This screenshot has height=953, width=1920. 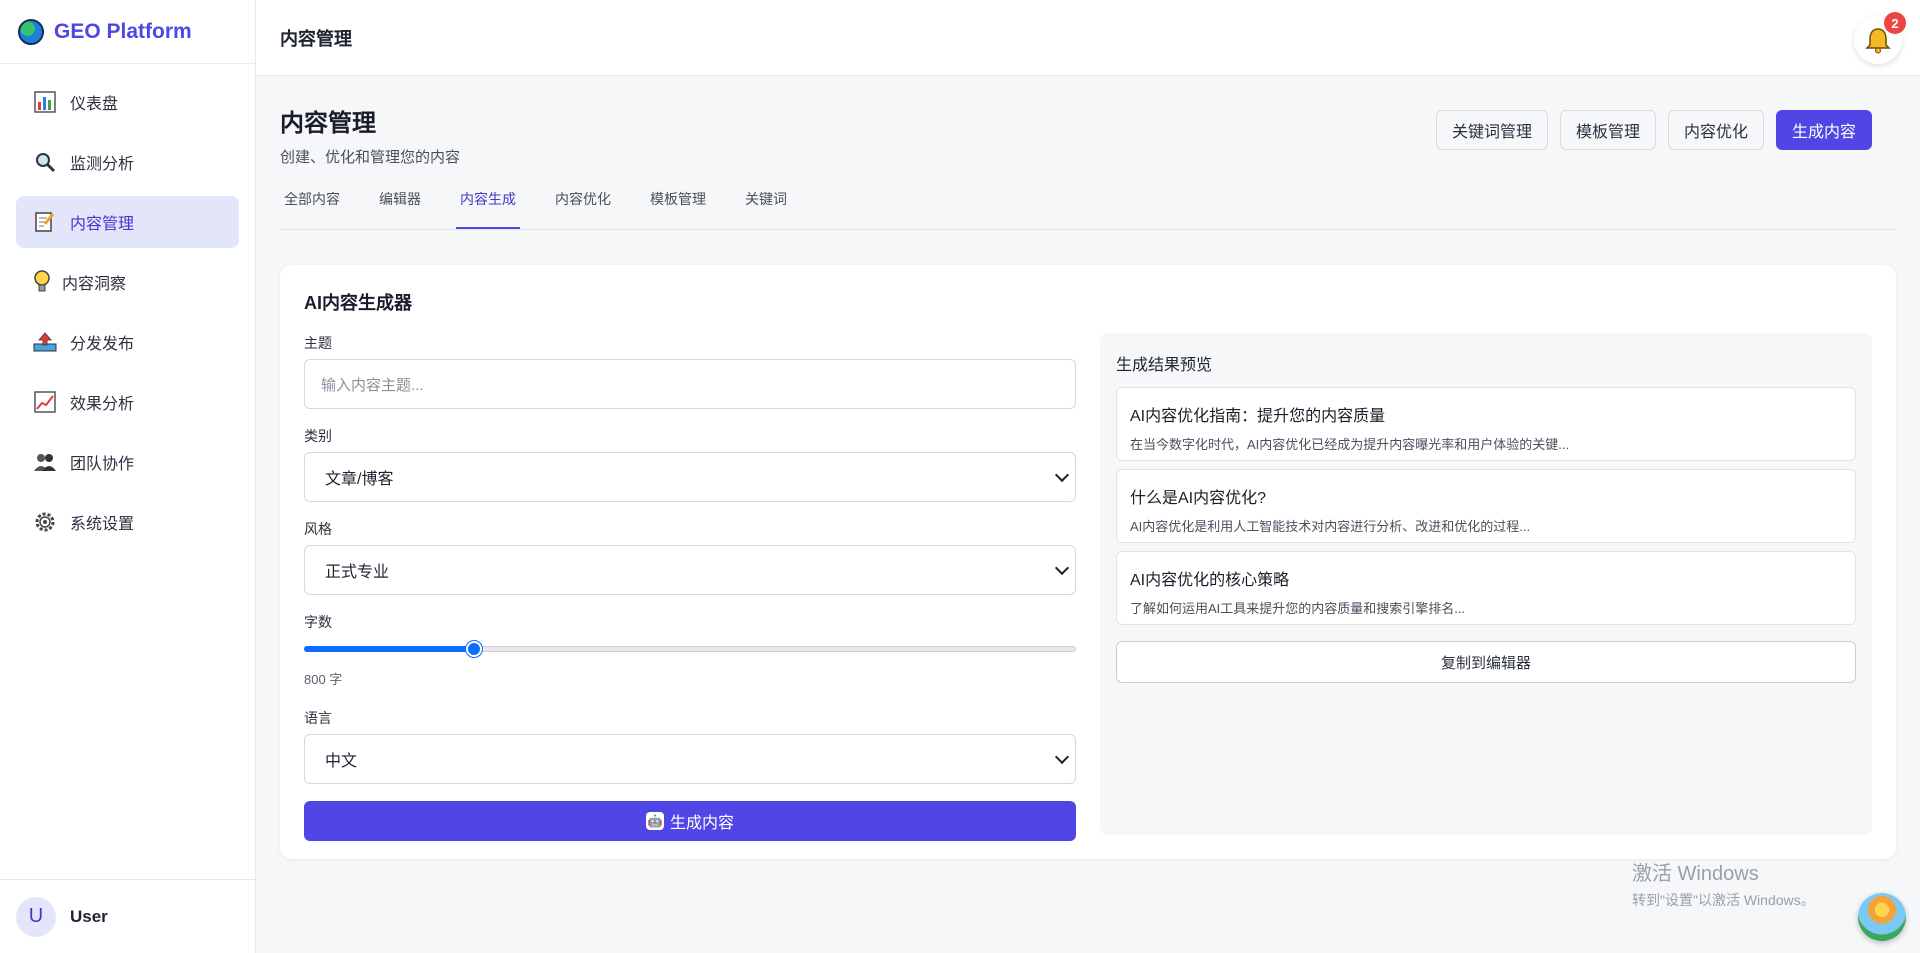 I want to click on sidebar-item-label: 效果分析, so click(x=102, y=404).